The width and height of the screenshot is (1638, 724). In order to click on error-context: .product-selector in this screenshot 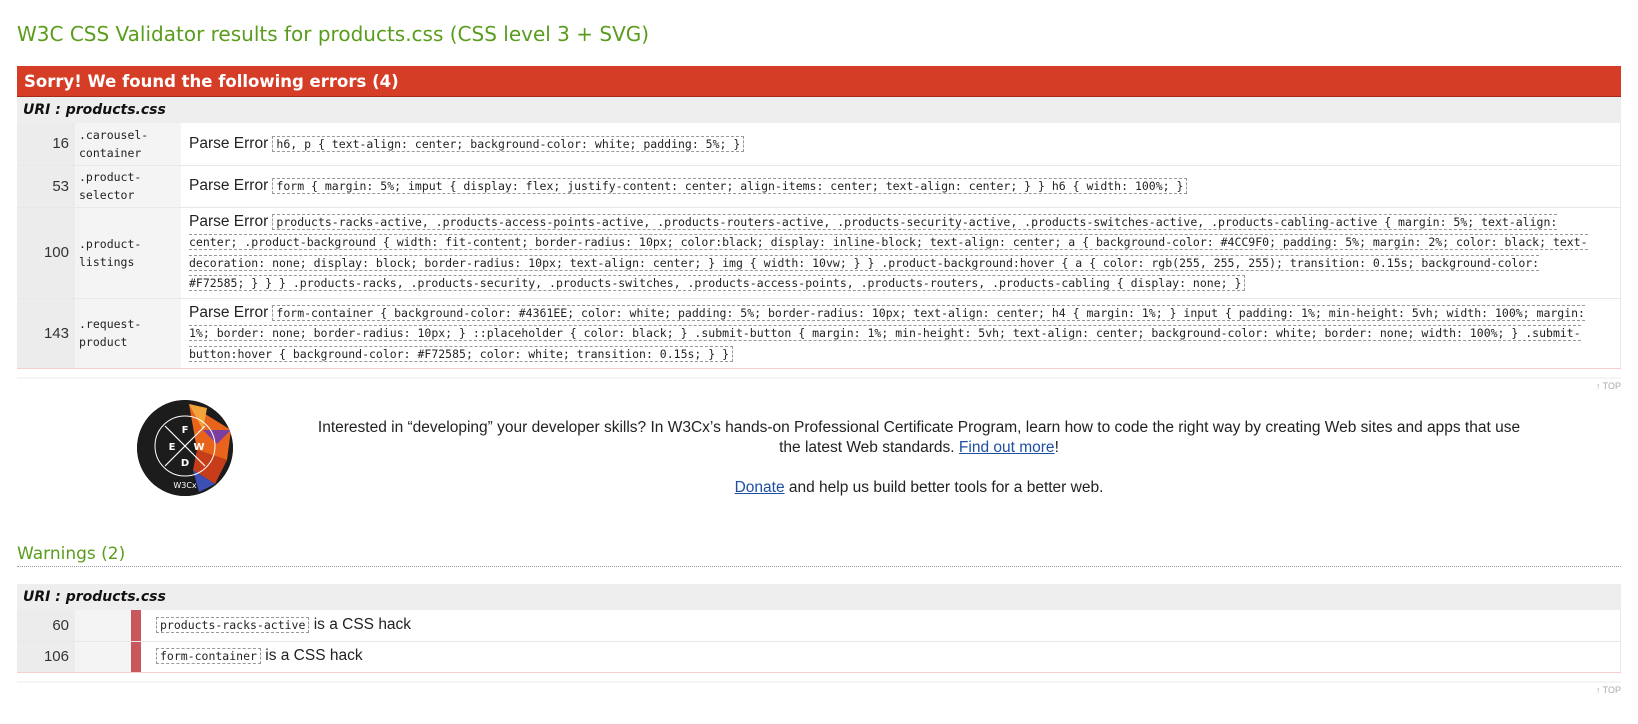, I will do `click(128, 186)`.